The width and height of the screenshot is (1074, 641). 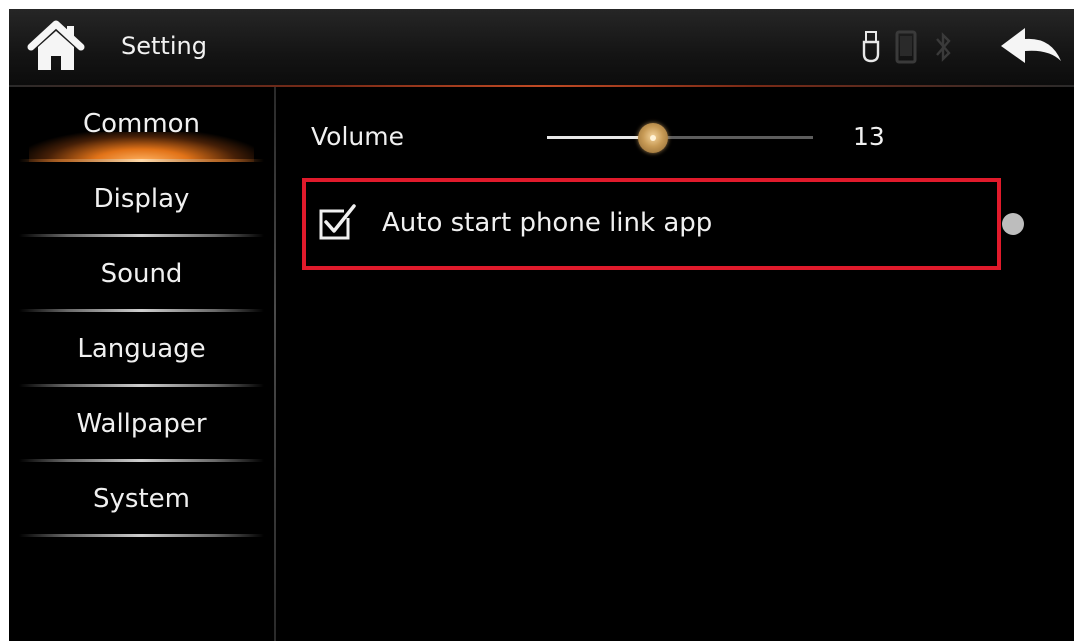 I want to click on sidebar-item-common: Common, so click(x=141, y=124).